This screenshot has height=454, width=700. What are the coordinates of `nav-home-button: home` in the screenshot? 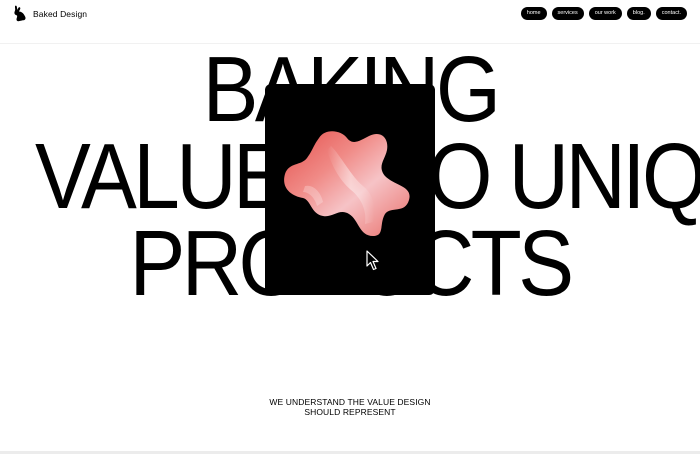 It's located at (533, 13).